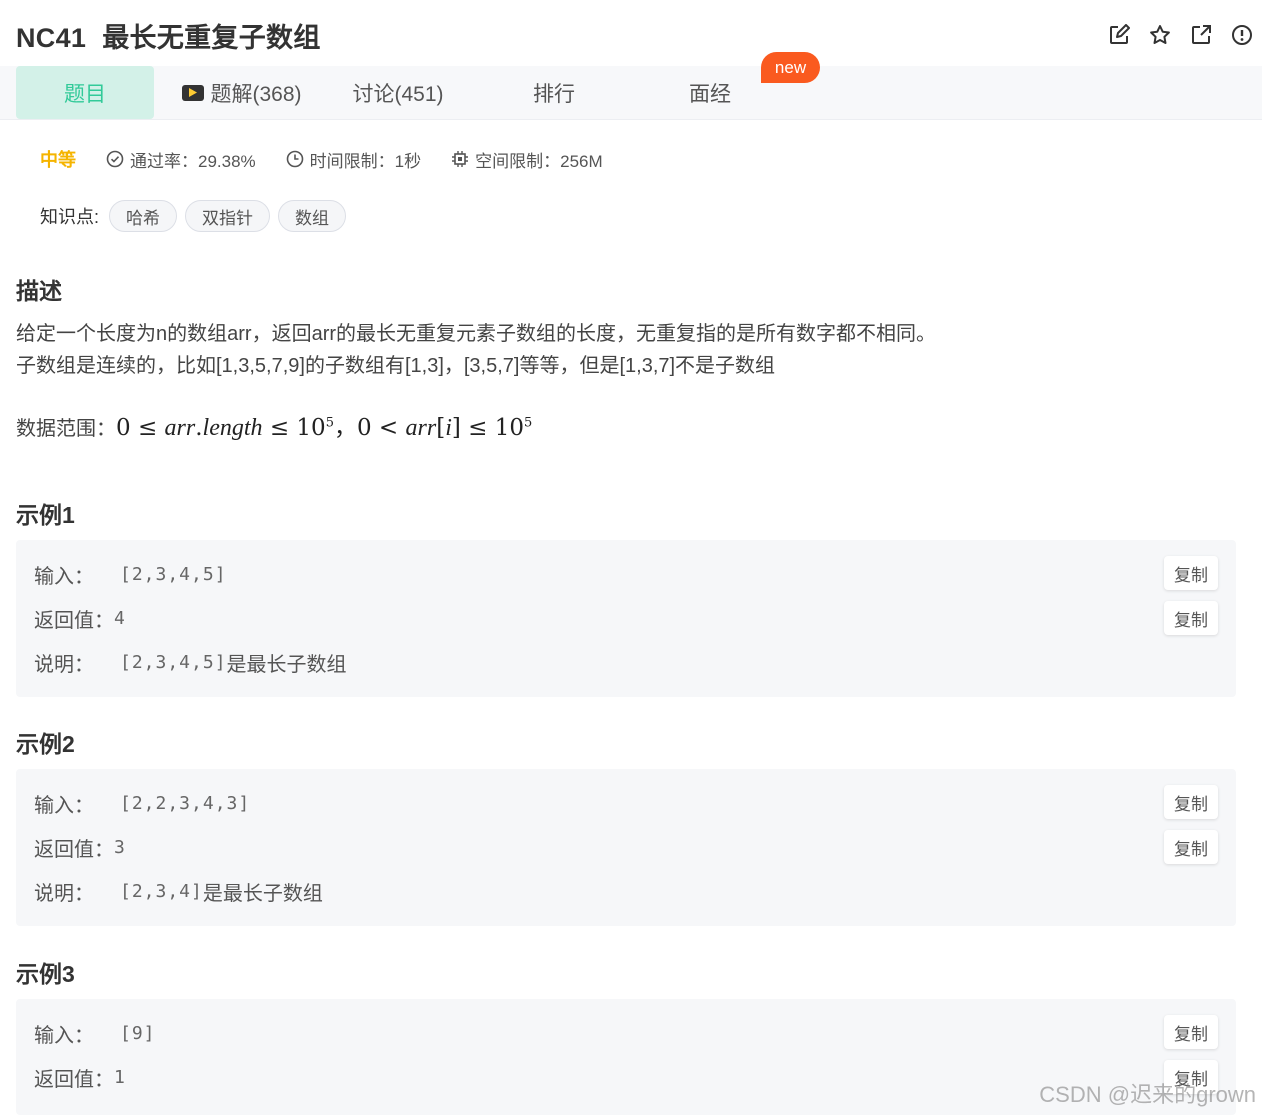  I want to click on check-circle-icon, so click(115, 159).